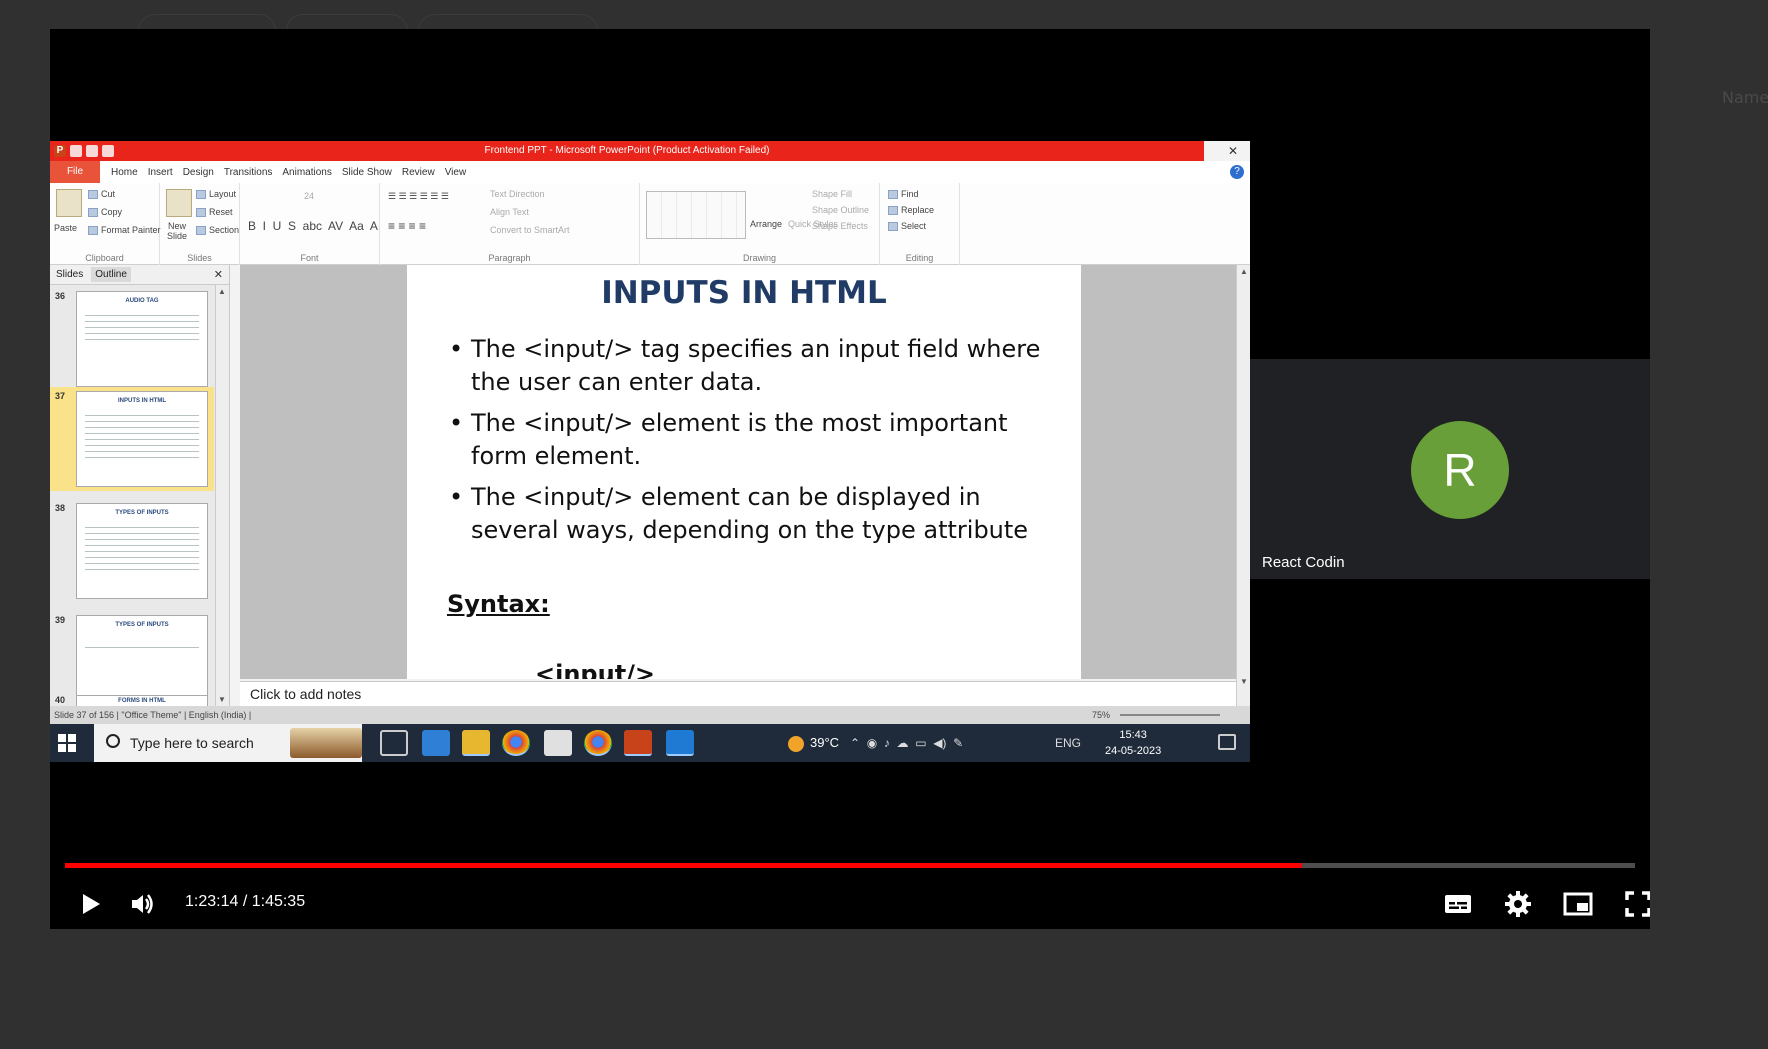 Image resolution: width=1768 pixels, height=1049 pixels. What do you see at coordinates (216, 194) in the screenshot?
I see `layout-button: Layout` at bounding box center [216, 194].